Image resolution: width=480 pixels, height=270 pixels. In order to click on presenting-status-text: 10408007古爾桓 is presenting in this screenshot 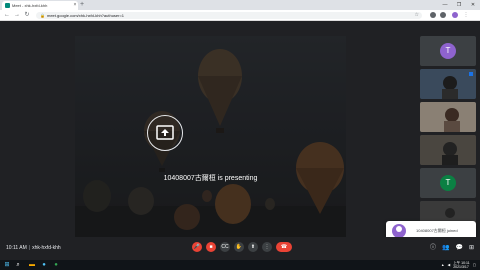, I will do `click(210, 178)`.